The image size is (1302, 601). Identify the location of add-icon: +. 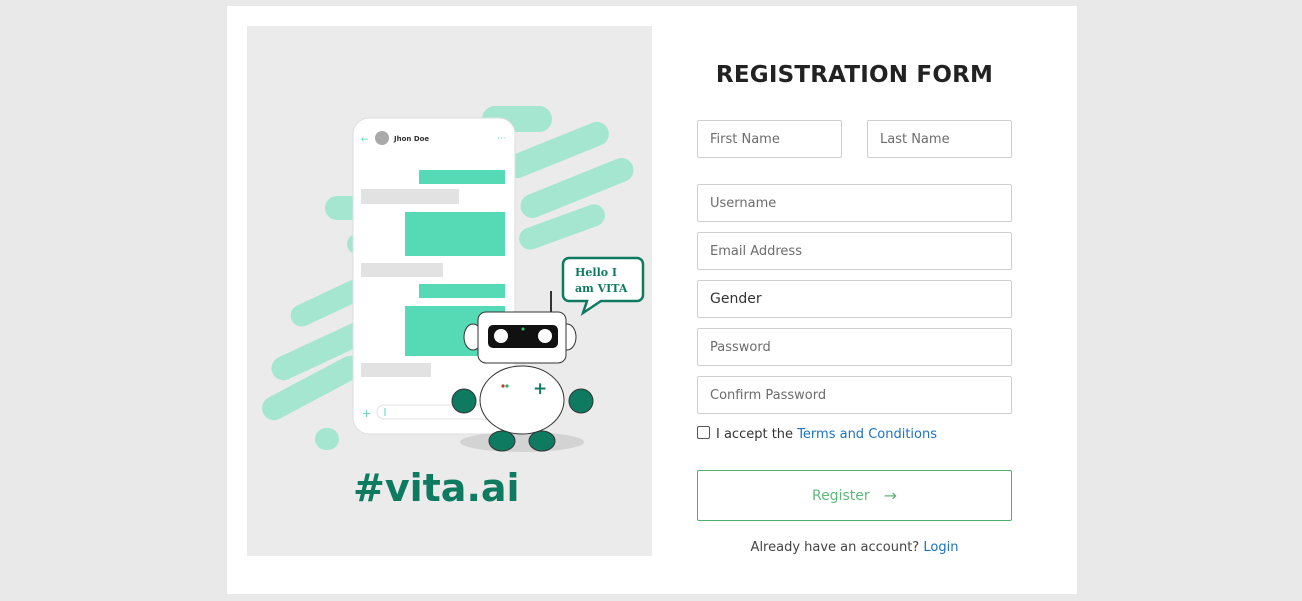
(366, 413).